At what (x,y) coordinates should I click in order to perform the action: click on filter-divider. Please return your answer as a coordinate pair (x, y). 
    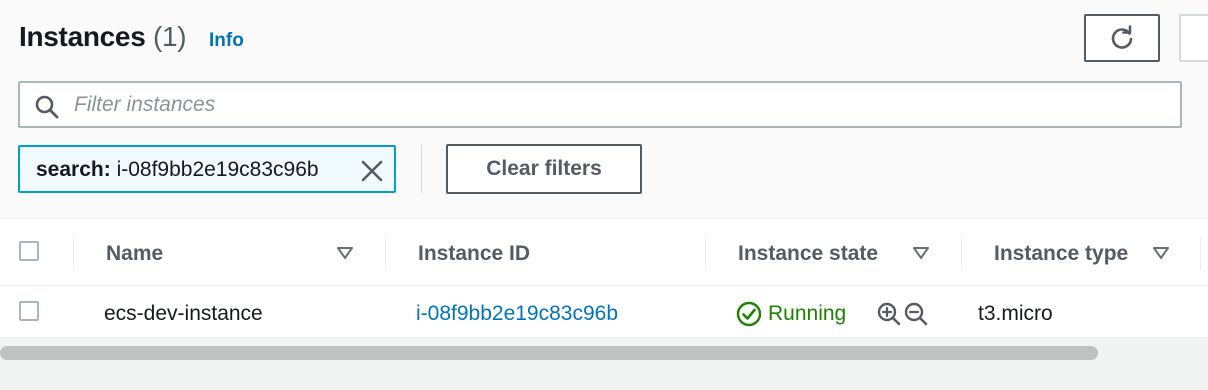
    Looking at the image, I should click on (421, 169).